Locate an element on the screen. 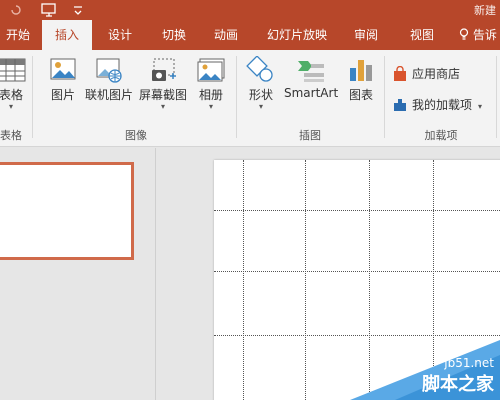 The height and width of the screenshot is (400, 500). photo-album-label: 相册 is located at coordinates (210, 95).